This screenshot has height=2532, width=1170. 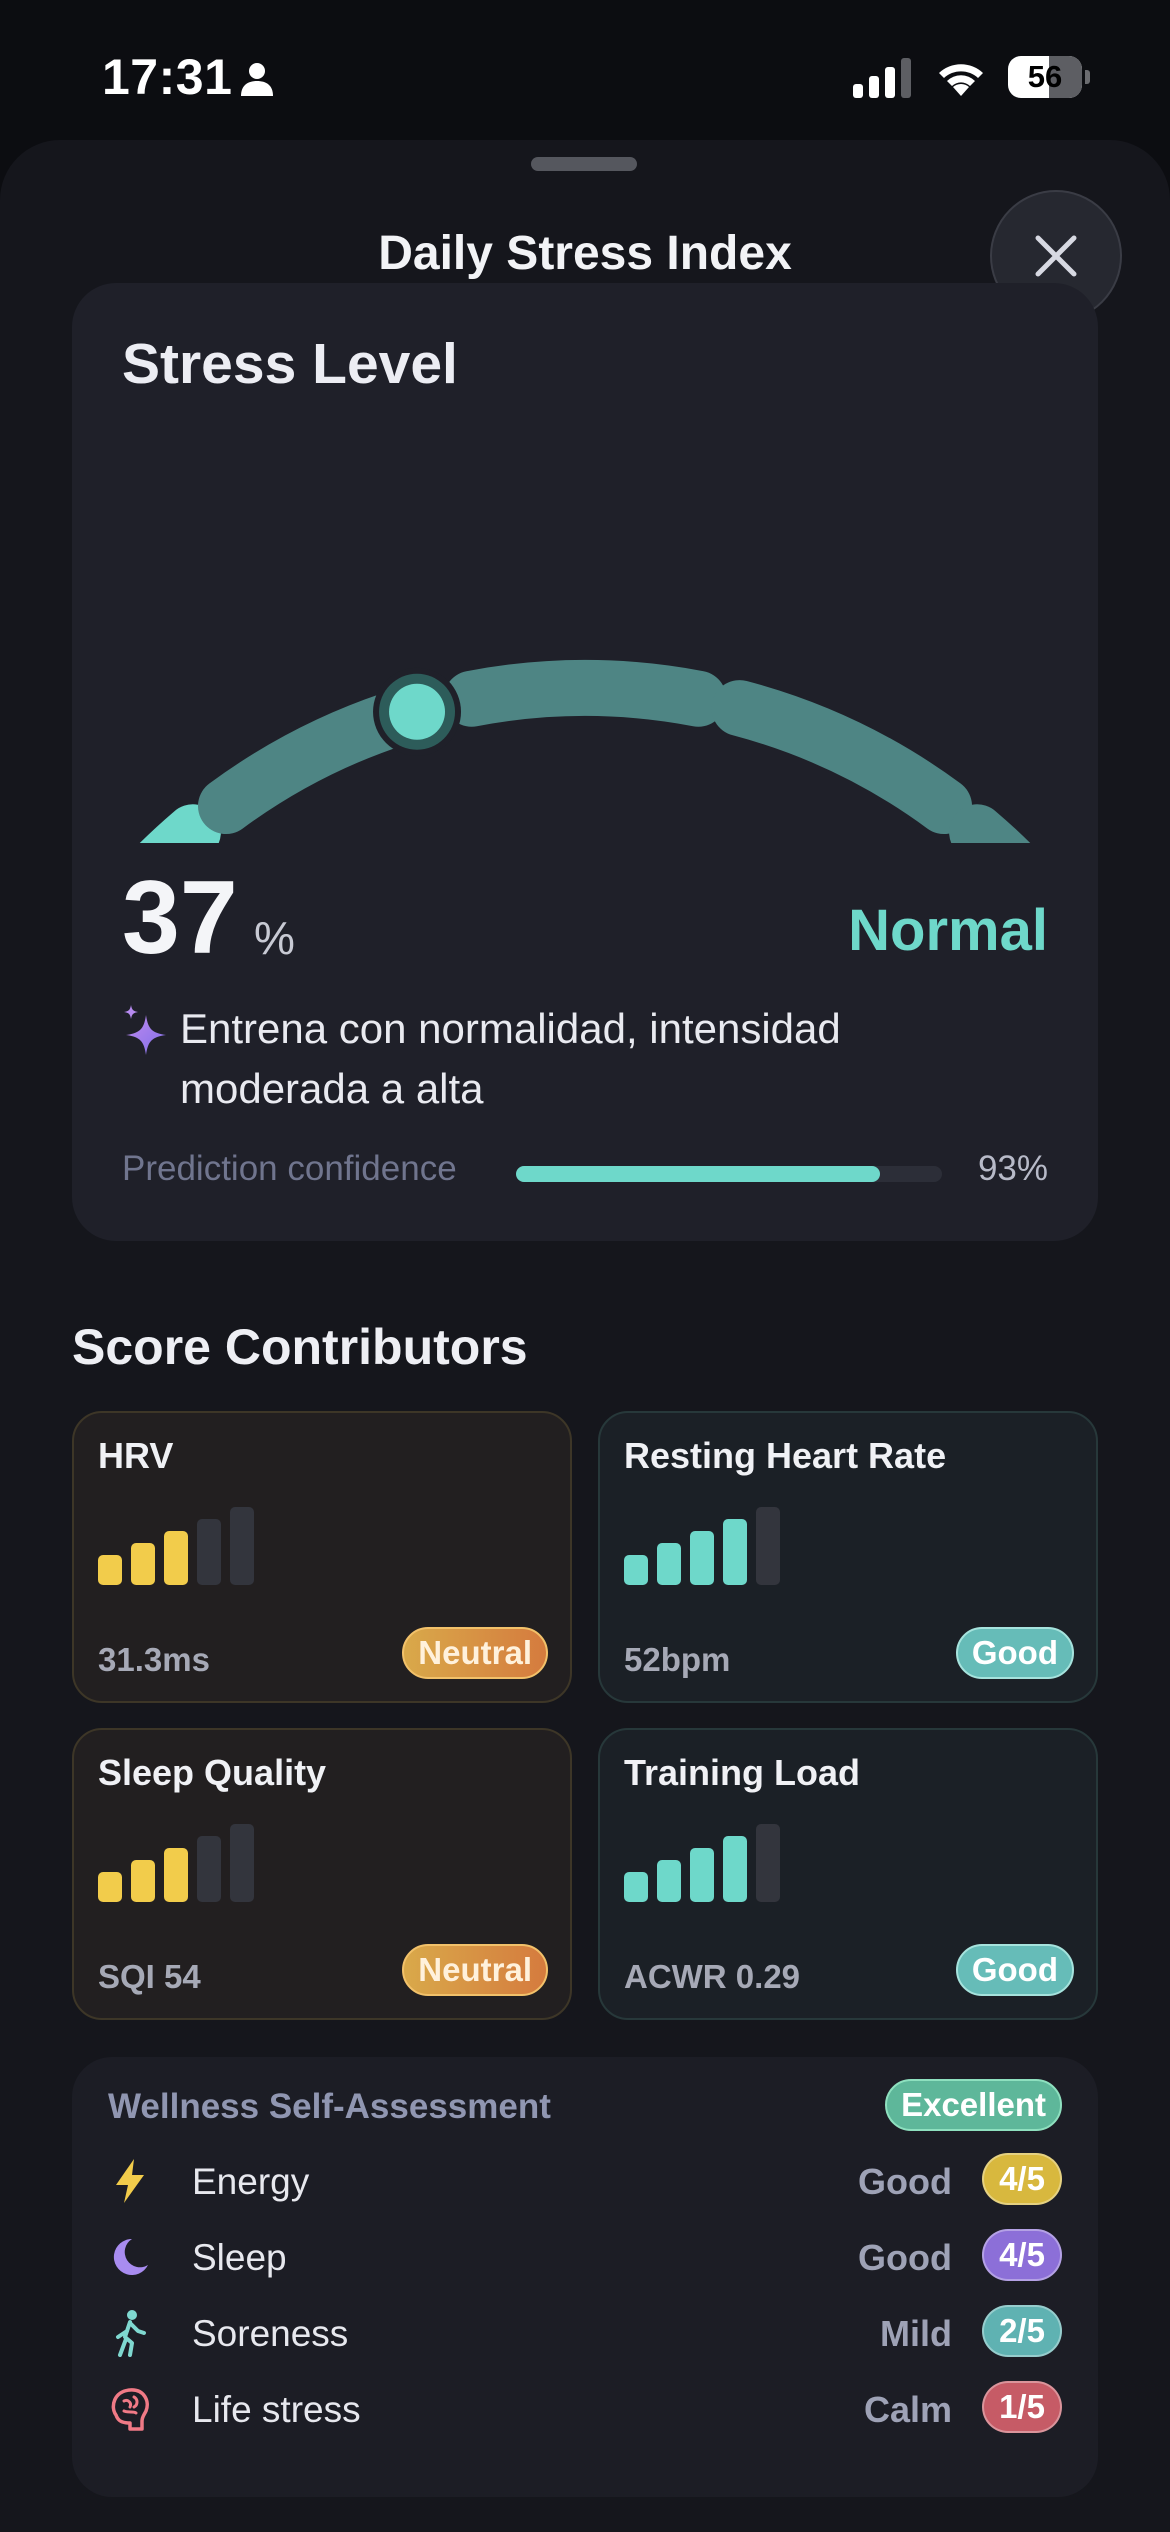 What do you see at coordinates (329, 2106) in the screenshot?
I see `wellness-title: Wellness Self-Assessment` at bounding box center [329, 2106].